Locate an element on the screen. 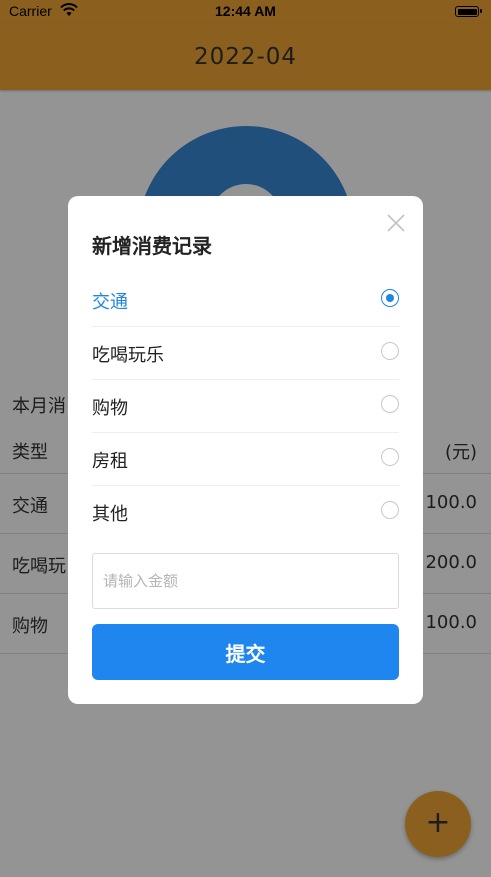 Image resolution: width=491 pixels, height=877 pixels. option-traffic: 交通 is located at coordinates (245, 300).